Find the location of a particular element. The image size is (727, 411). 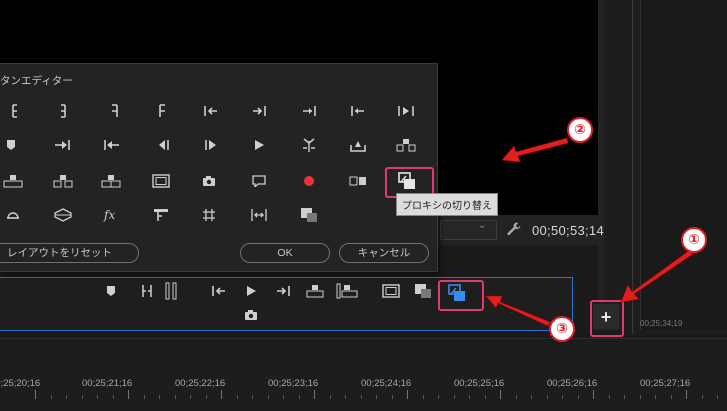

step-back-icon is located at coordinates (111, 145).